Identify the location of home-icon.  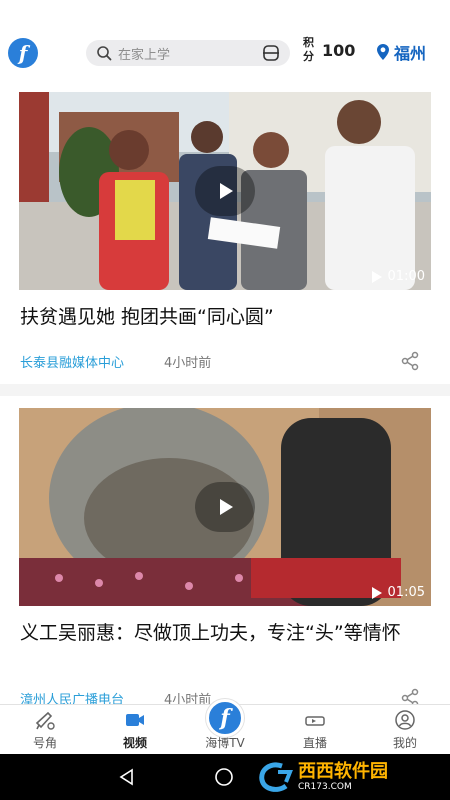
(224, 777).